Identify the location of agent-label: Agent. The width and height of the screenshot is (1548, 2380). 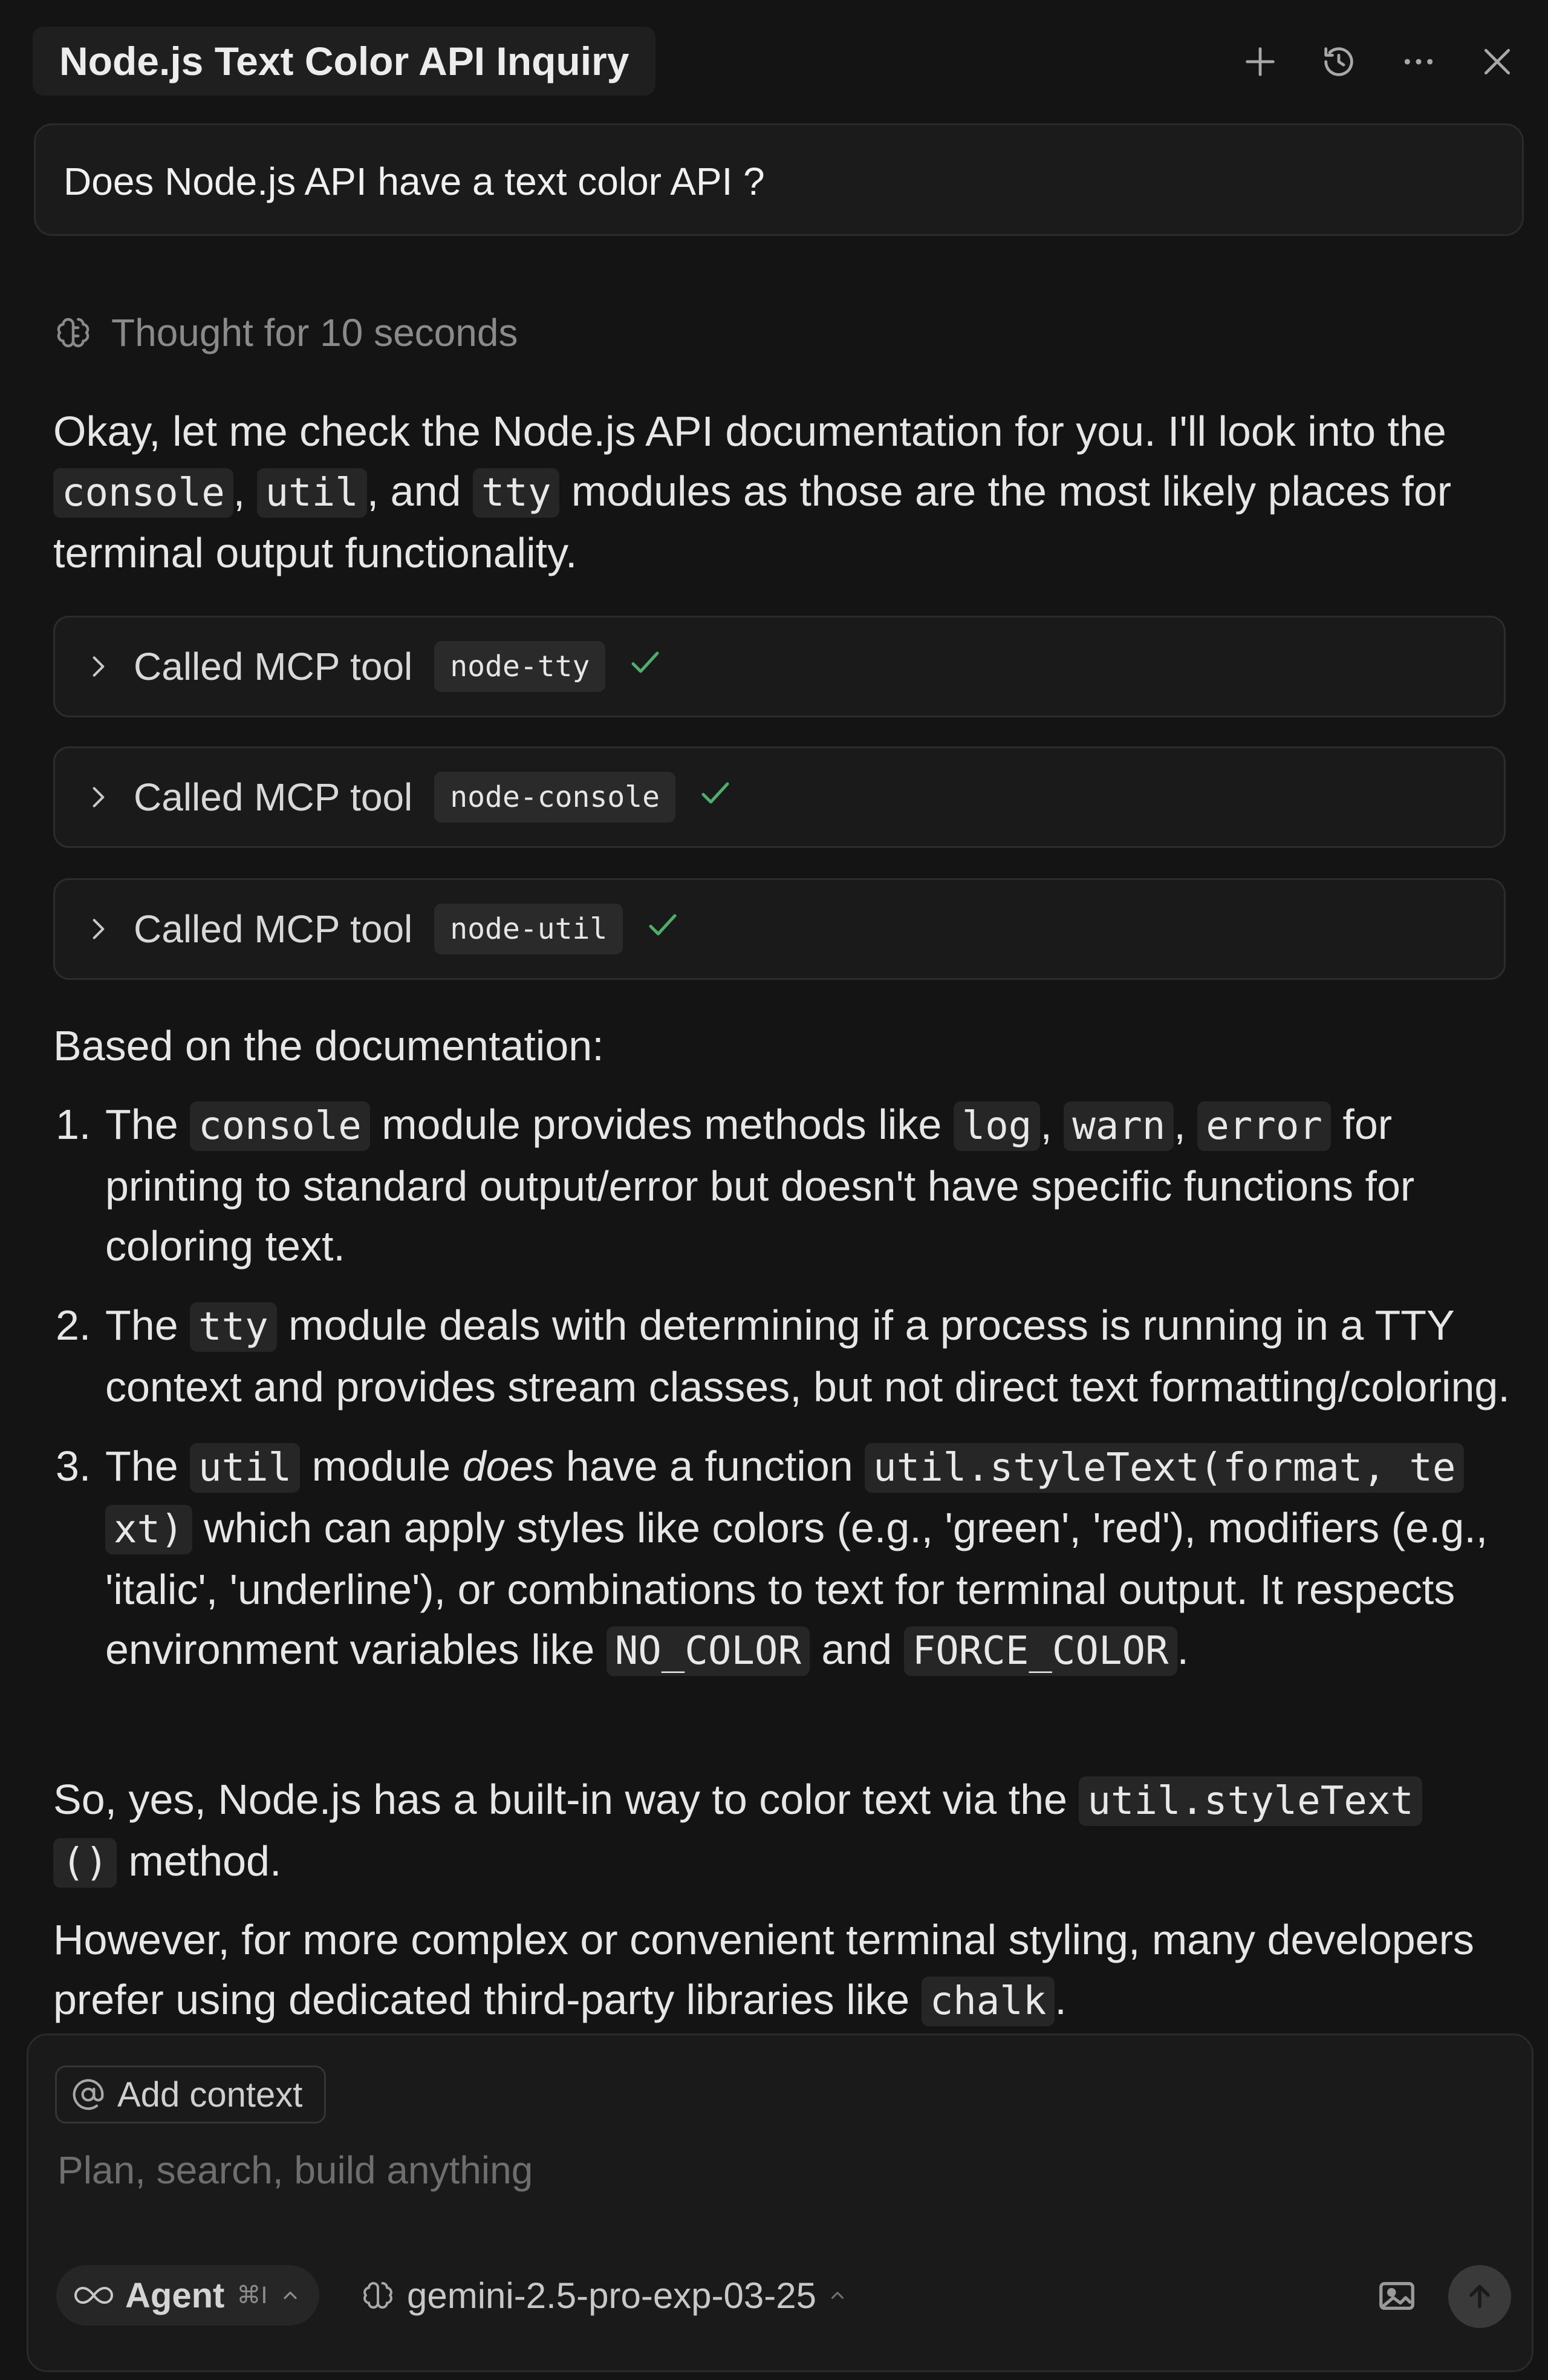
(175, 2295).